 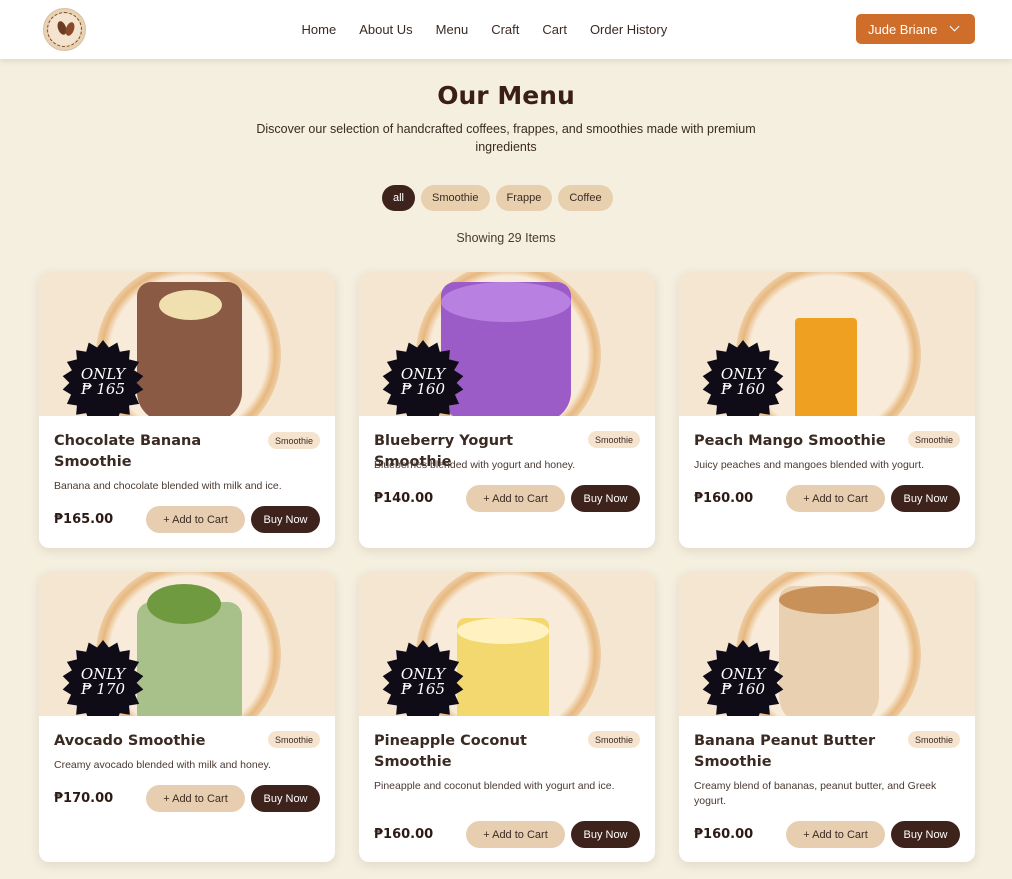 I want to click on user-name: Jude Briane, so click(x=903, y=29).